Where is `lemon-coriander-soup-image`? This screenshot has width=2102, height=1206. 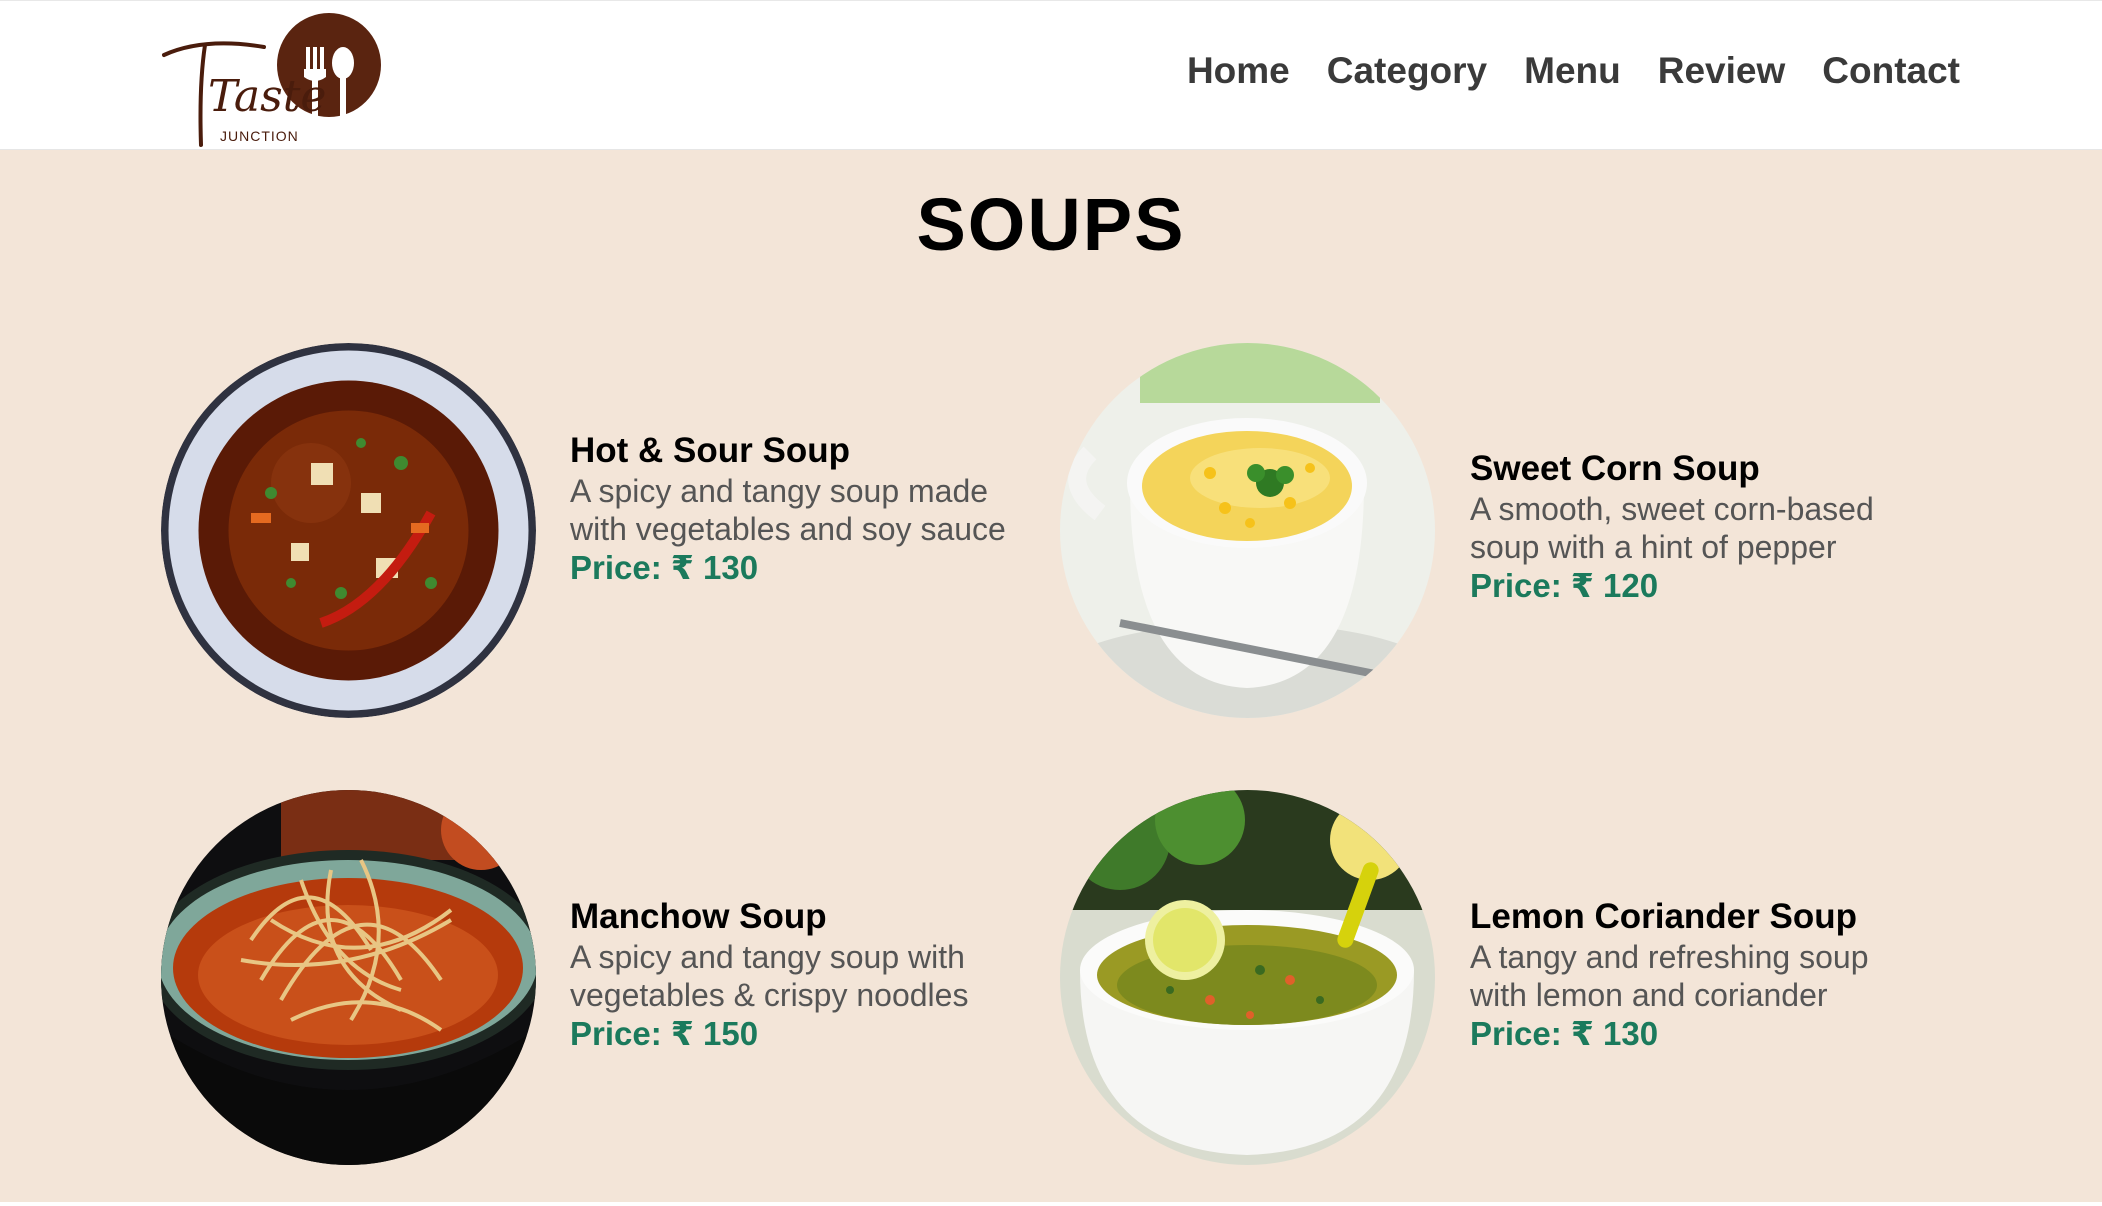
lemon-coriander-soup-image is located at coordinates (1247, 977).